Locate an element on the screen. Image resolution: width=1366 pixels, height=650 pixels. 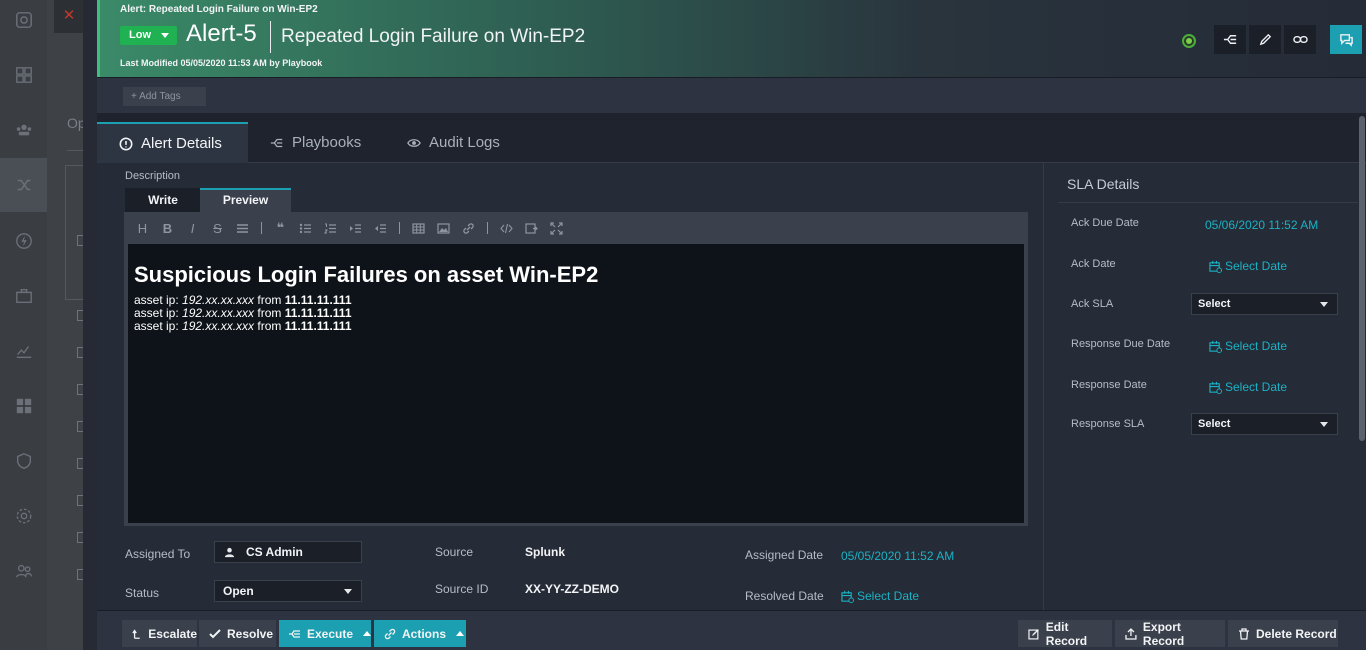
status-label: Status is located at coordinates (142, 593).